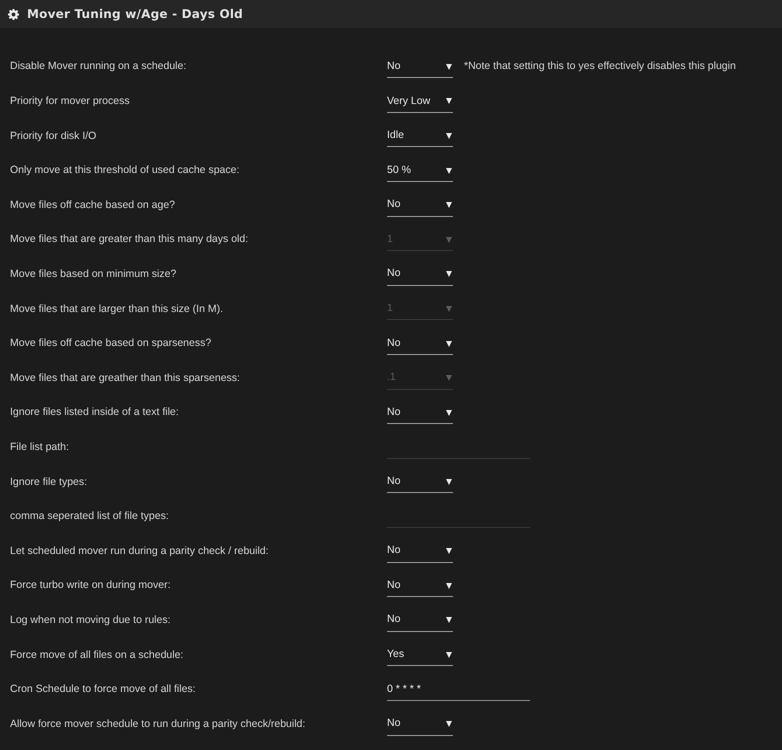  I want to click on setting-label: Only move at this threshold of used cache space:, so click(125, 170).